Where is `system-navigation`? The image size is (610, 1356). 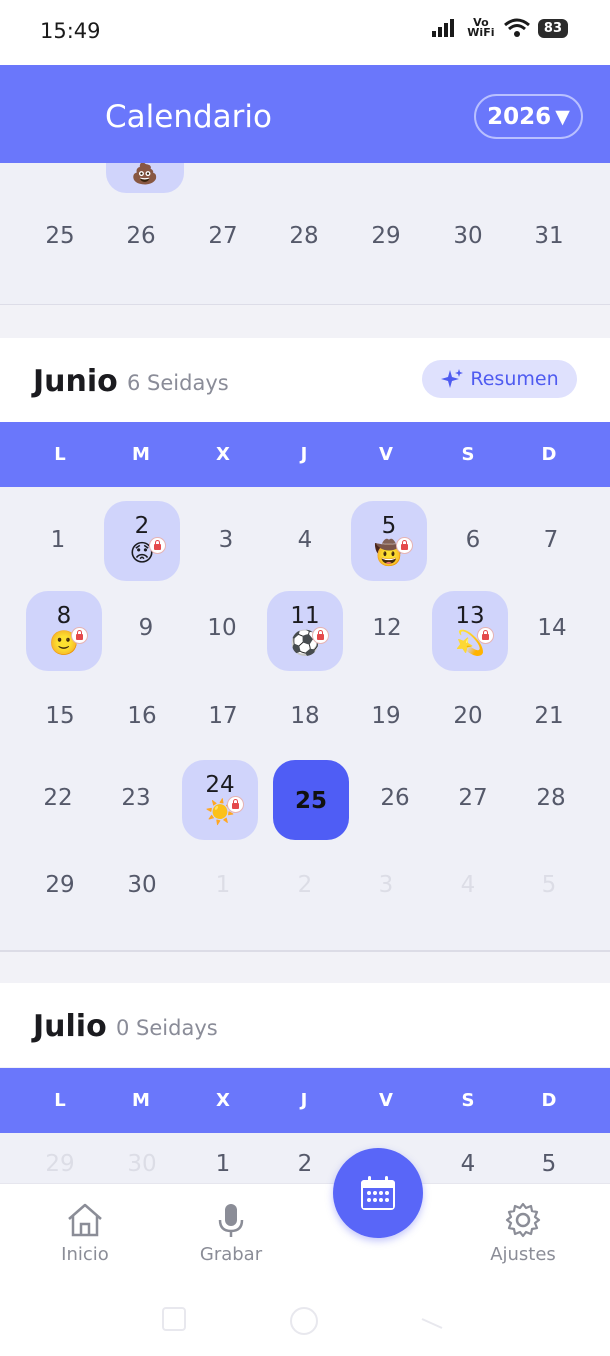 system-navigation is located at coordinates (305, 1321).